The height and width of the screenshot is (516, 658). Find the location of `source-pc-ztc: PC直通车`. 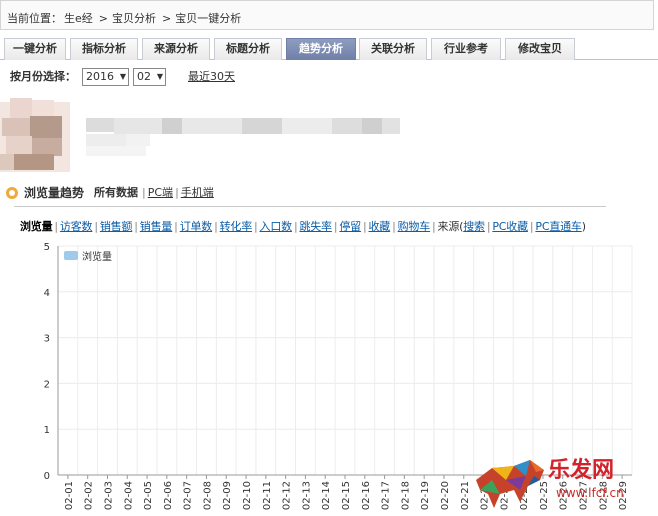

source-pc-ztc: PC直通车 is located at coordinates (558, 226).